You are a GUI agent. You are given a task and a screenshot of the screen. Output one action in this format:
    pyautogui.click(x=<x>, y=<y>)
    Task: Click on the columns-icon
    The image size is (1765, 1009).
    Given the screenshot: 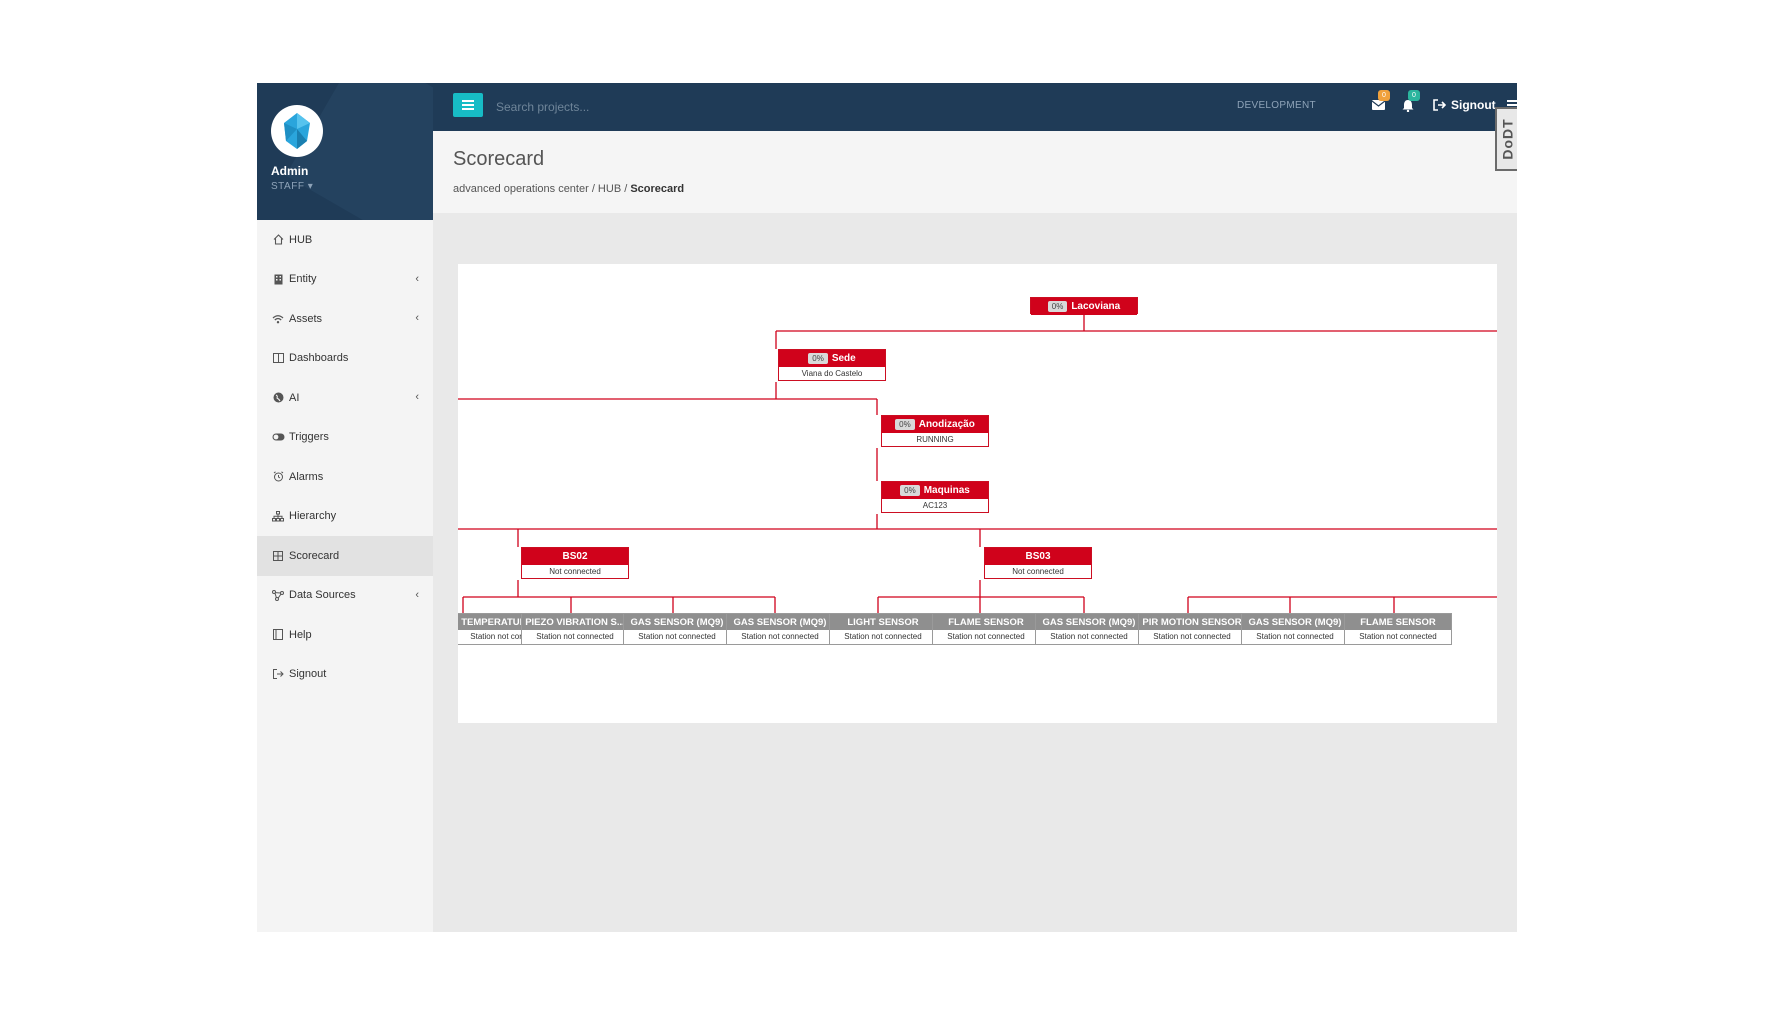 What is the action you would take?
    pyautogui.click(x=278, y=358)
    